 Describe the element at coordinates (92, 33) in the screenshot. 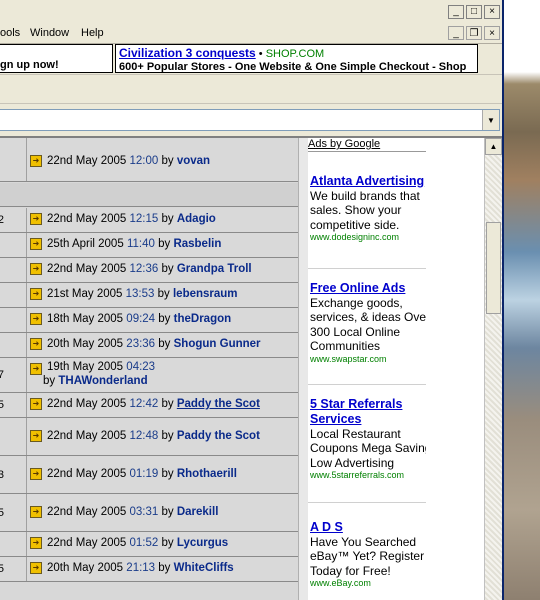

I see `menu-help: Help` at that location.